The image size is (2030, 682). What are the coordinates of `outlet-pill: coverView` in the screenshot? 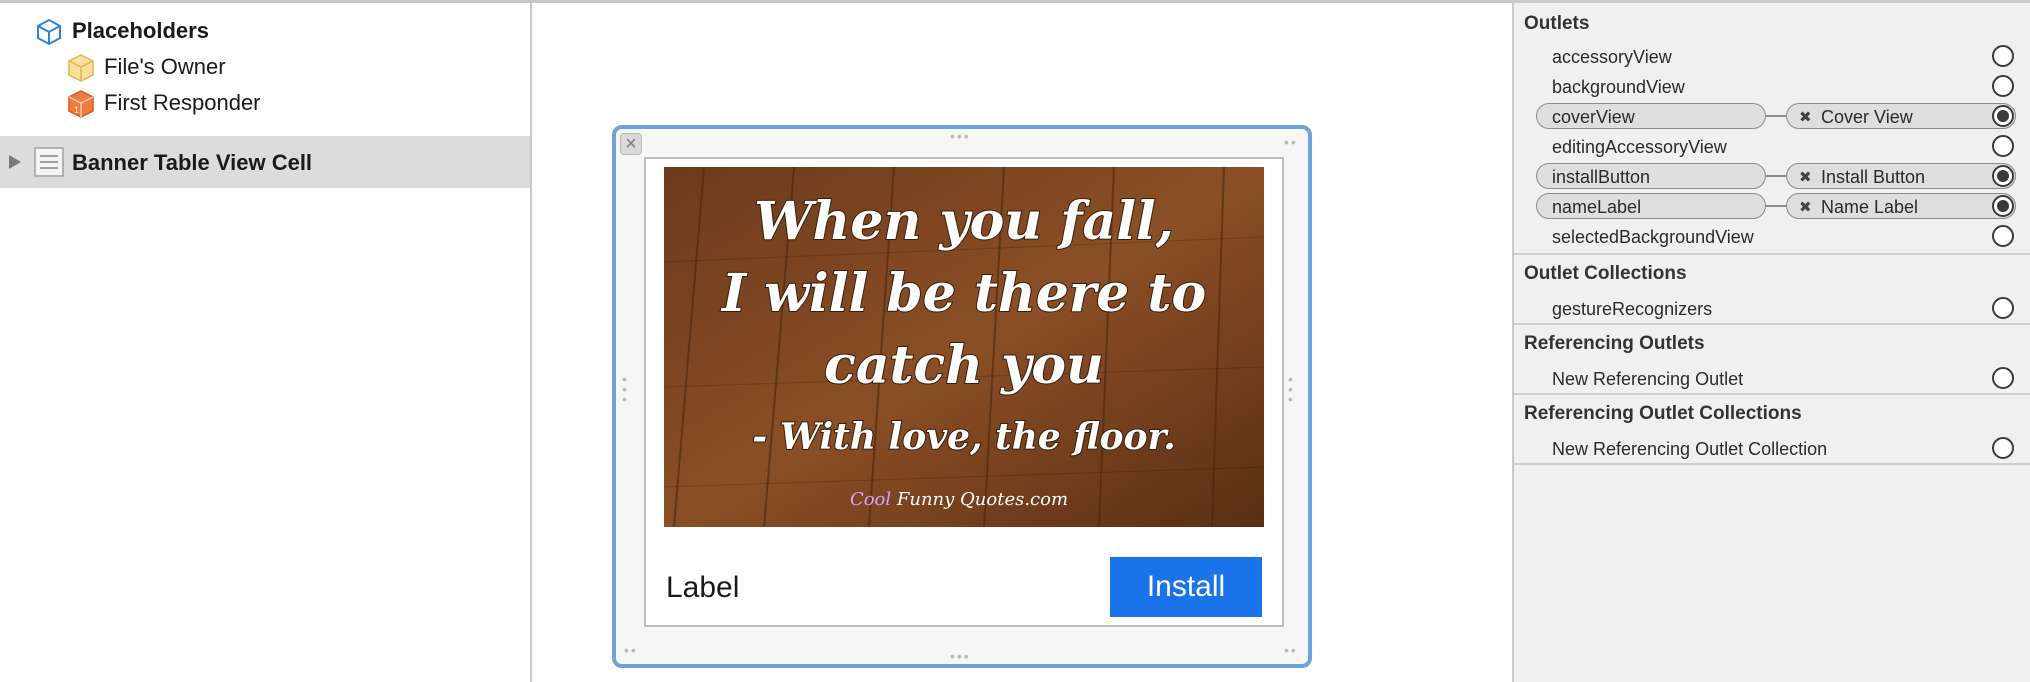 It's located at (1651, 116).